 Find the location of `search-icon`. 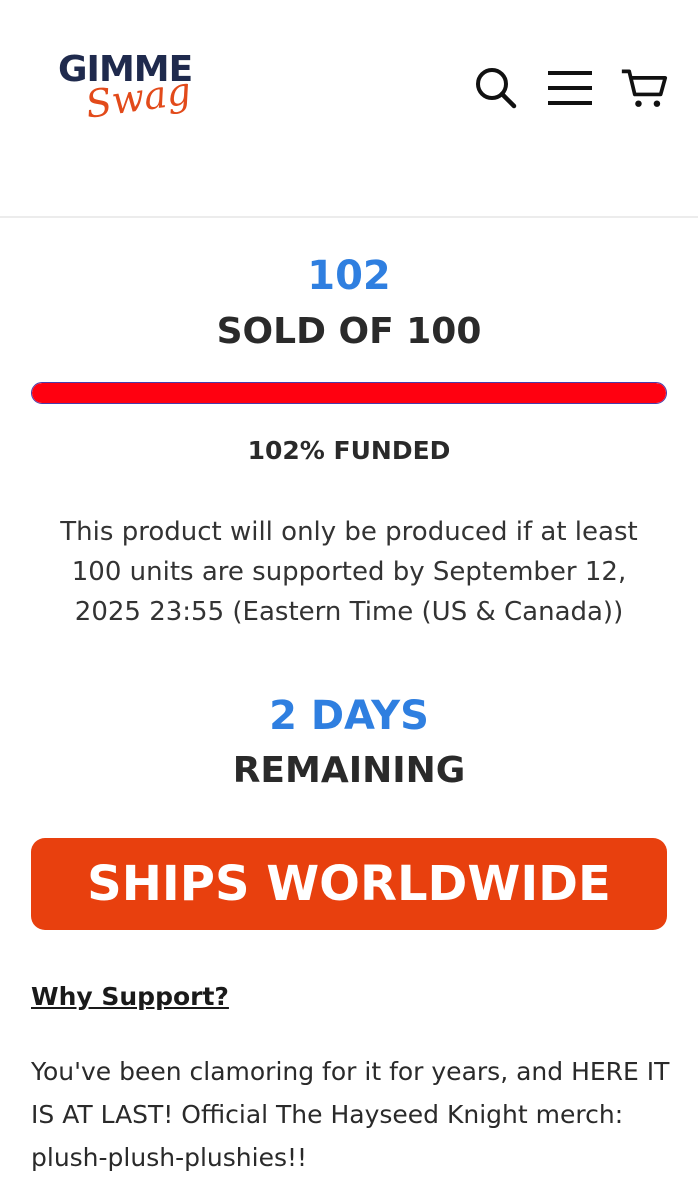

search-icon is located at coordinates (496, 88).